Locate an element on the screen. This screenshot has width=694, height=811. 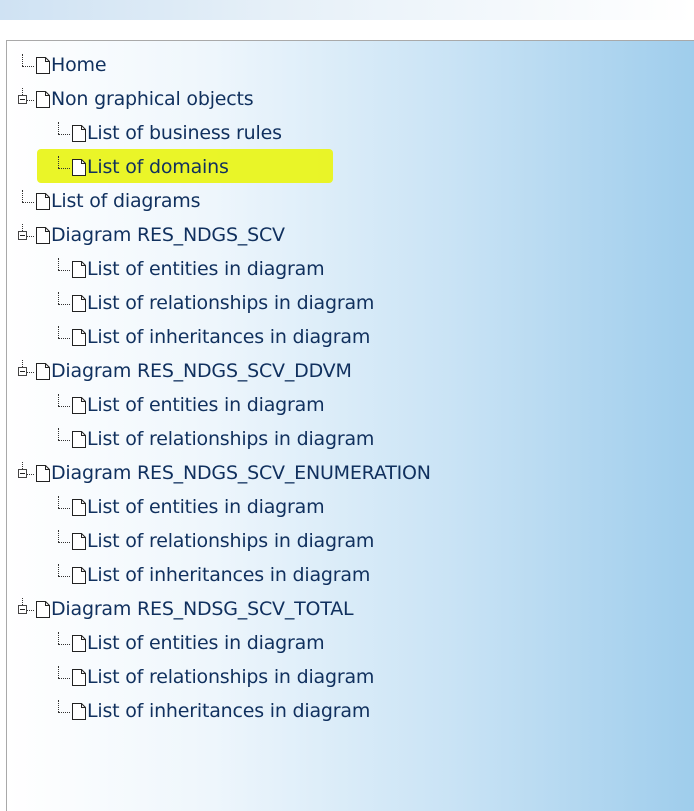
tree-item-diagram: Diagram RES_NDGS_SCV_ENUMERATION is located at coordinates (350, 473).